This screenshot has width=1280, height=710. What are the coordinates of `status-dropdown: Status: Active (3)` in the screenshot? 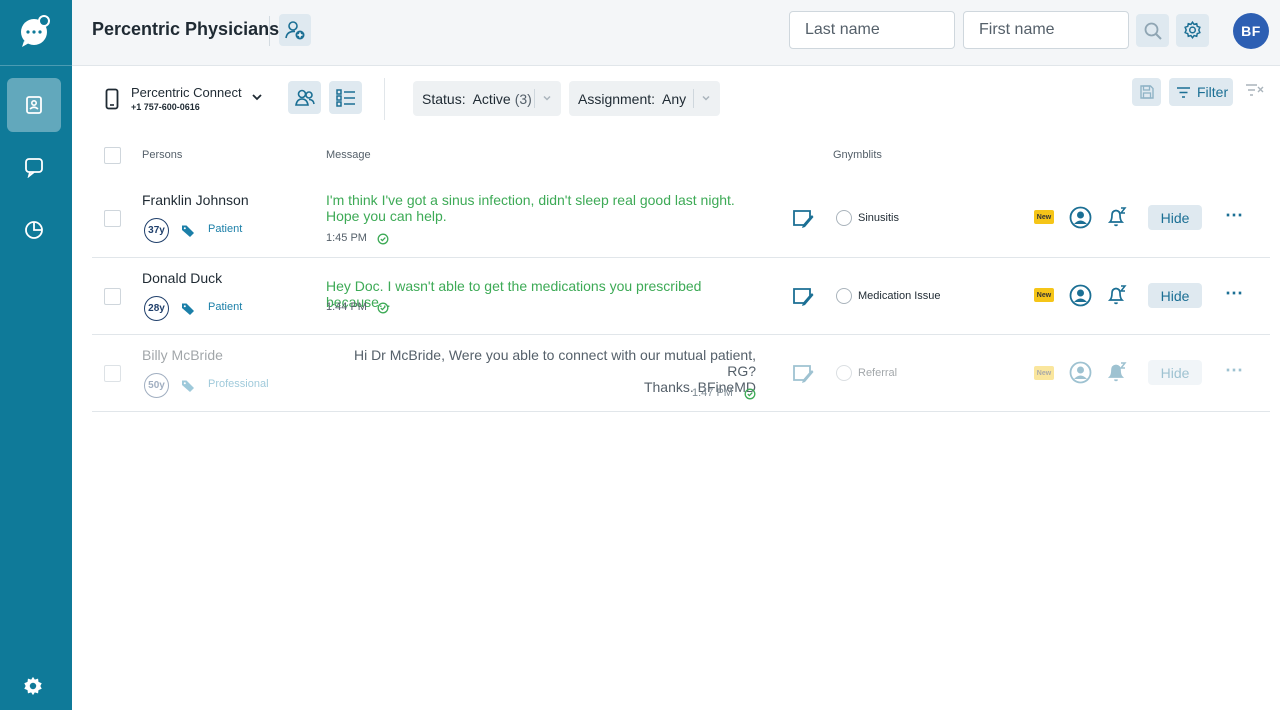 It's located at (487, 98).